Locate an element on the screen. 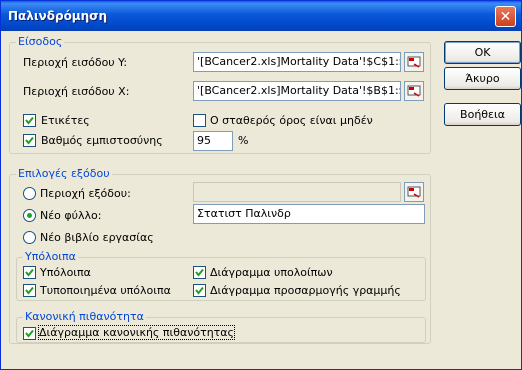 This screenshot has width=522, height=370. labels-checkbox is located at coordinates (29, 120).